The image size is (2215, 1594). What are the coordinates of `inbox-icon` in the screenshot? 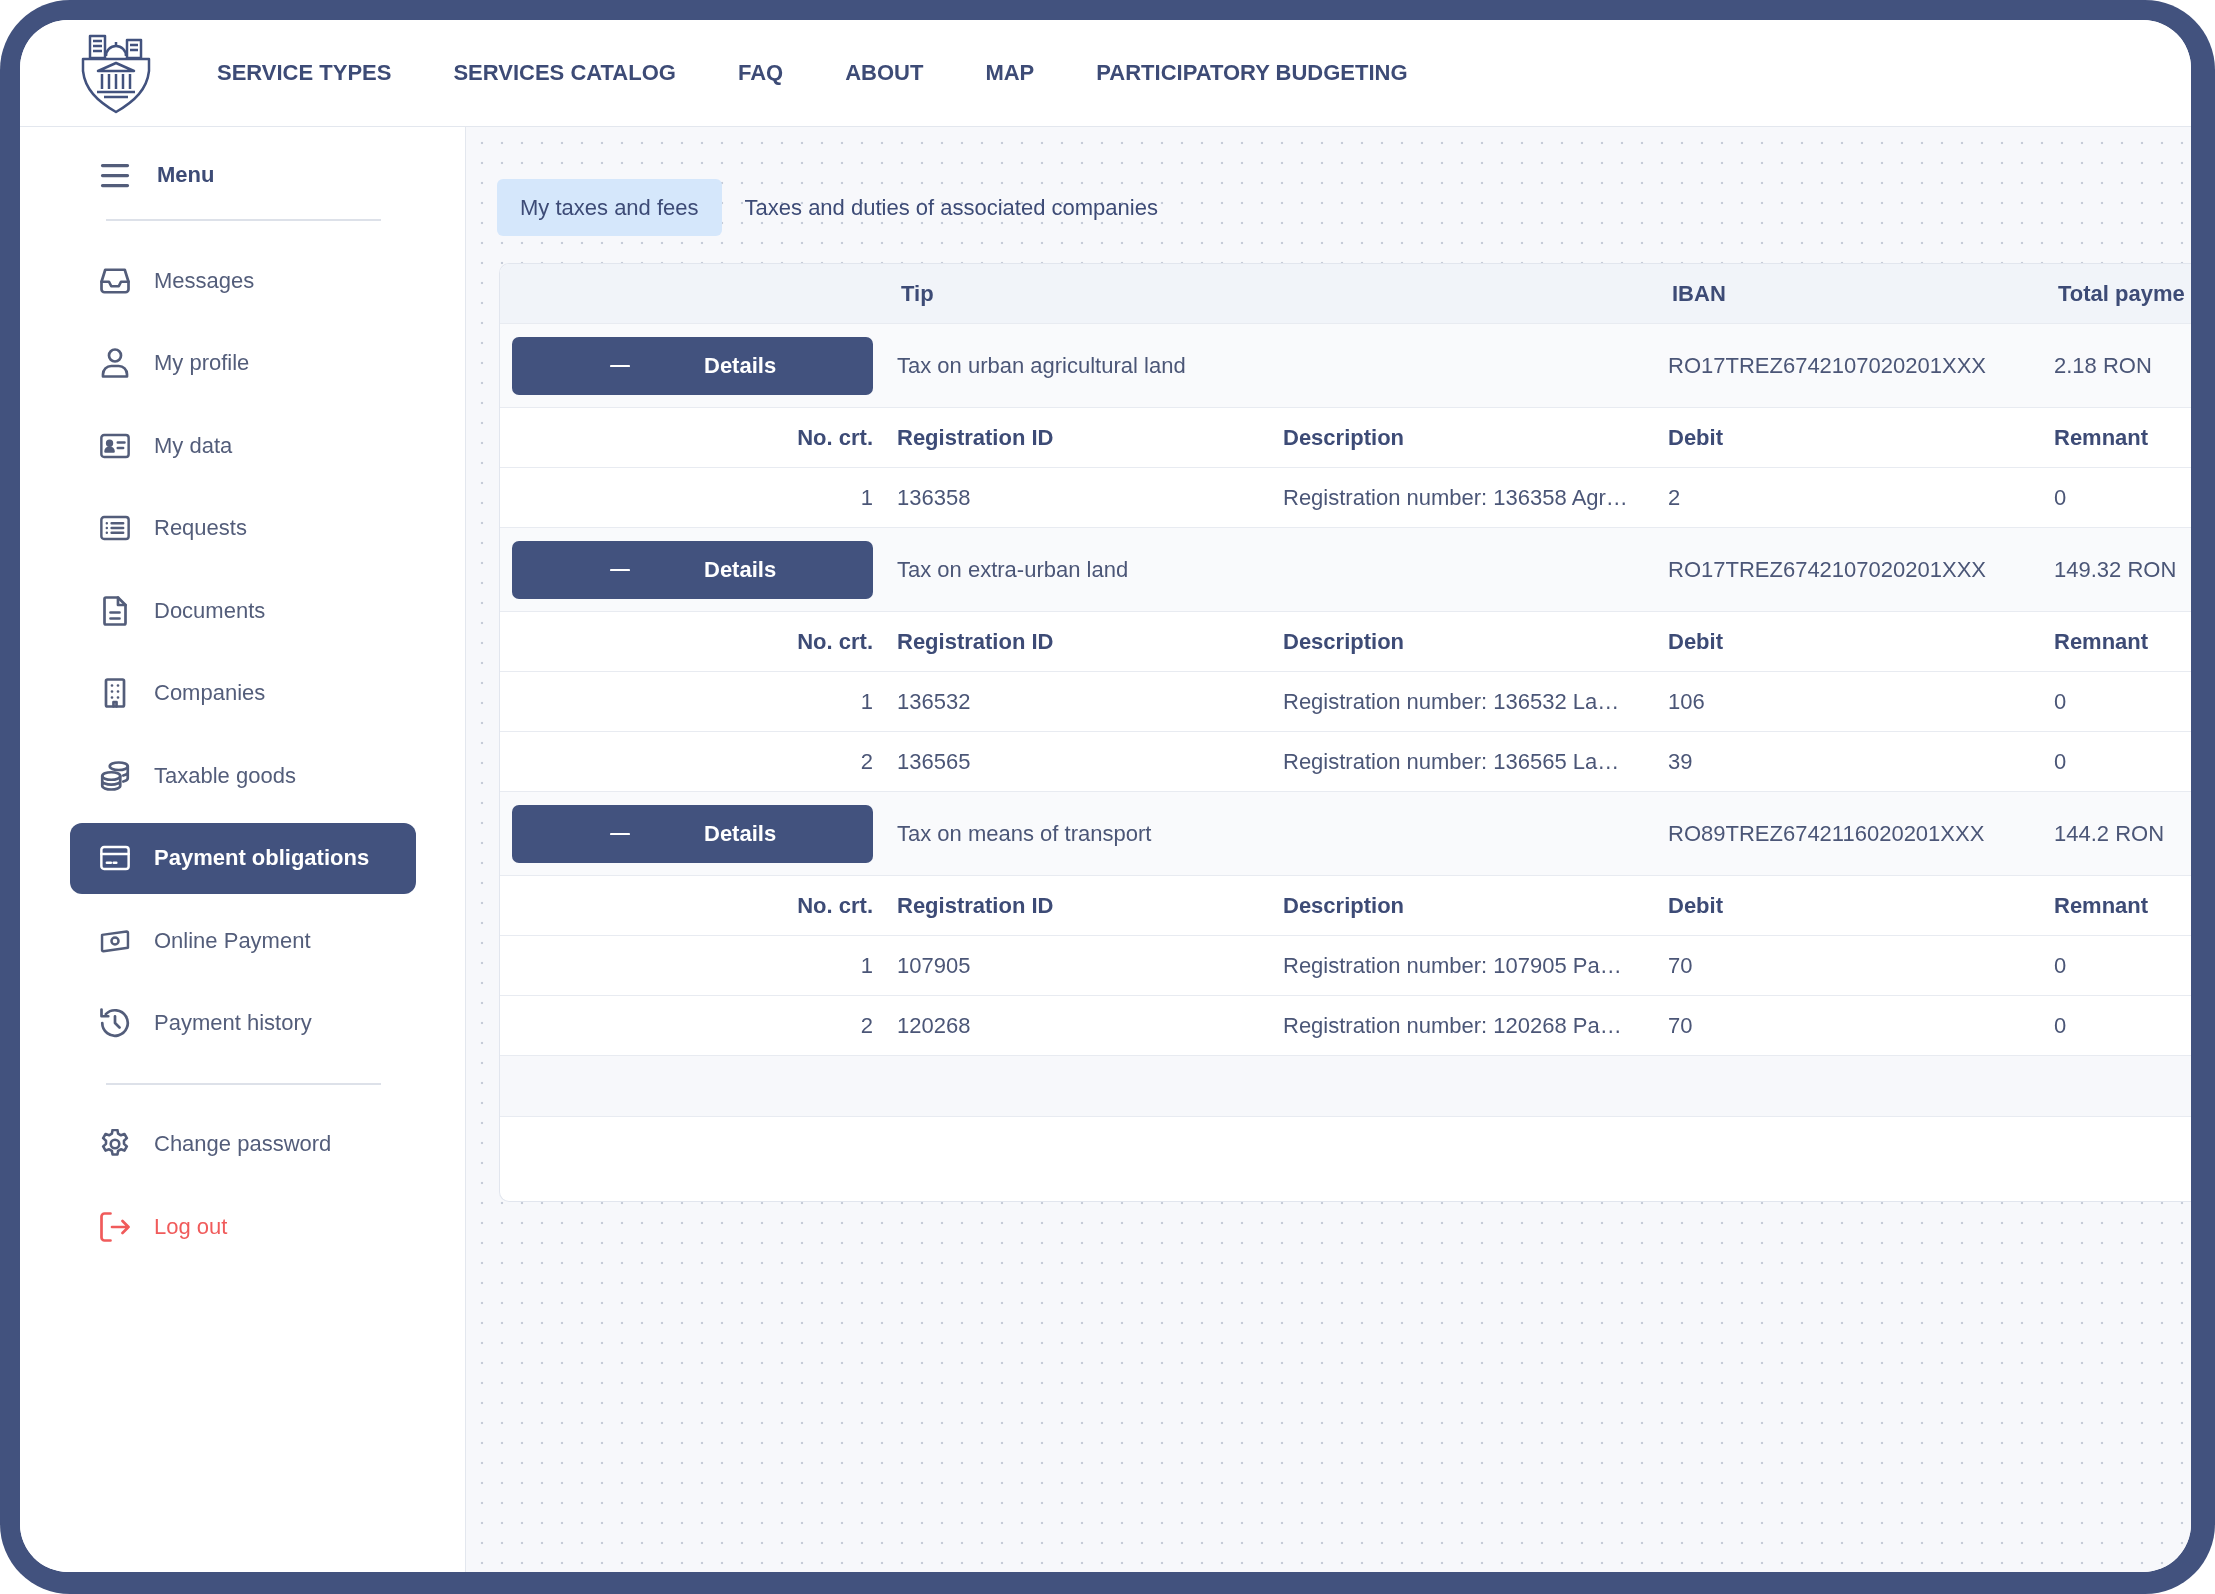 It's located at (115, 280).